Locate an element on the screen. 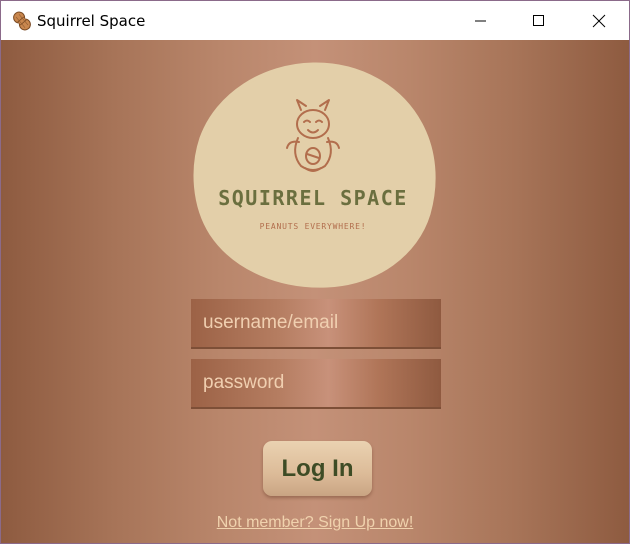  peanut-icon is located at coordinates (22, 21).